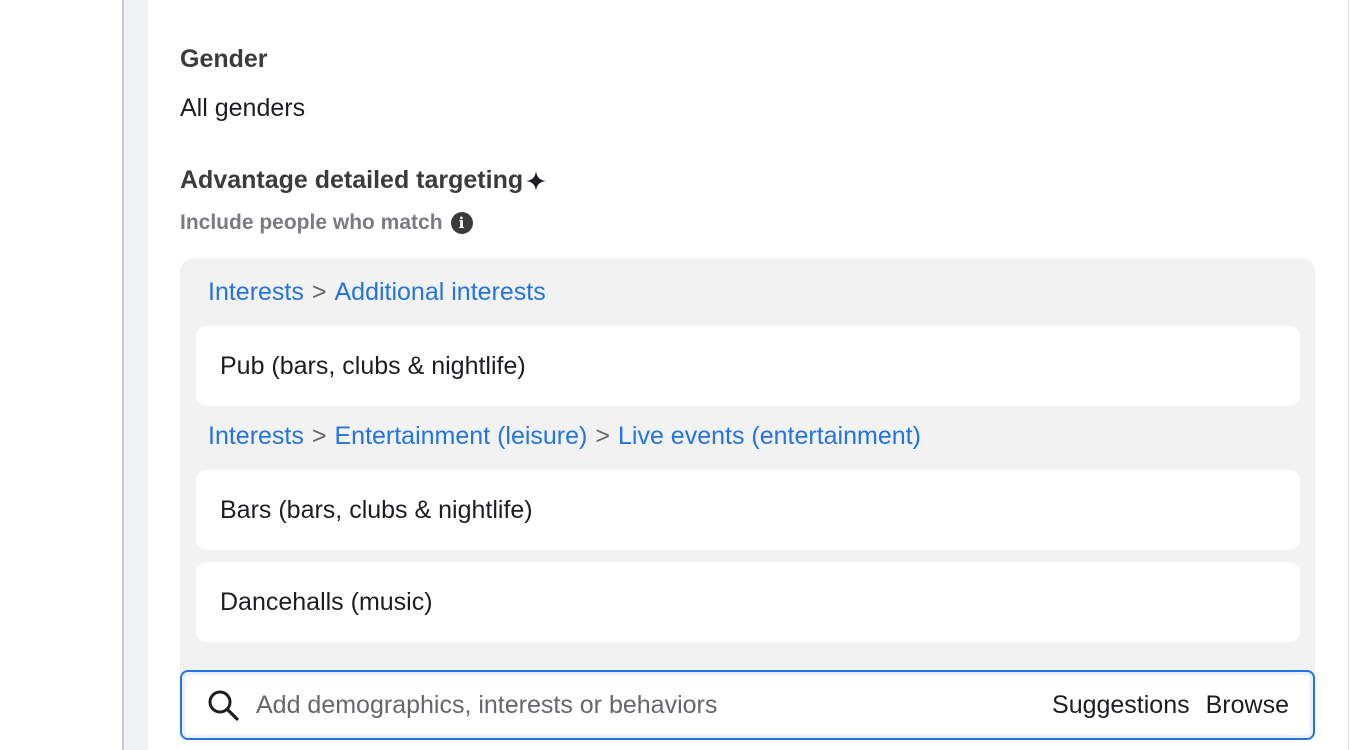 The image size is (1350, 750). I want to click on gender-label: Gender, so click(224, 59).